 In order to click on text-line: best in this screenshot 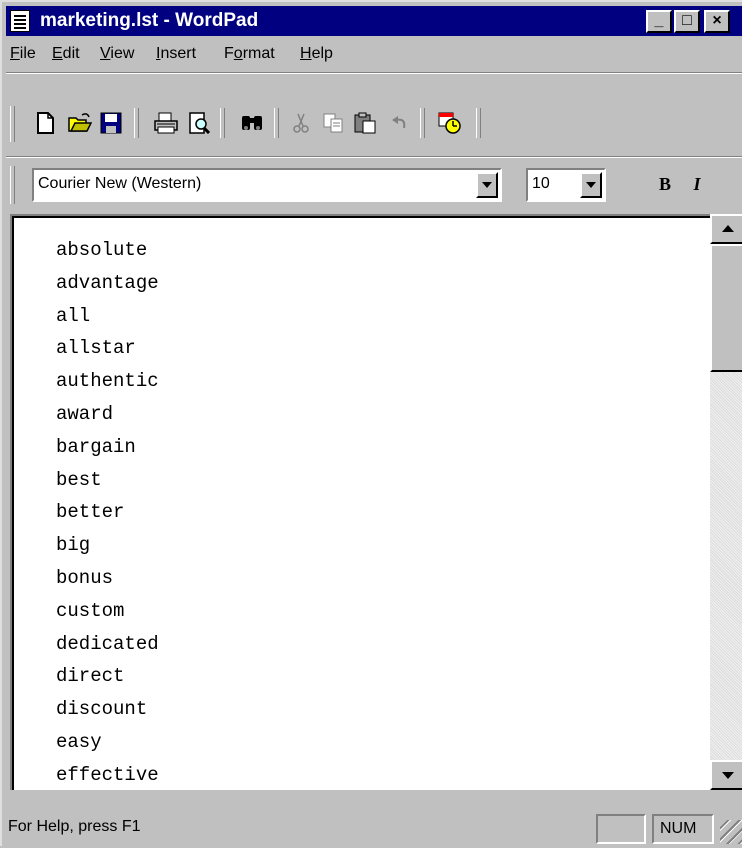, I will do `click(107, 480)`.